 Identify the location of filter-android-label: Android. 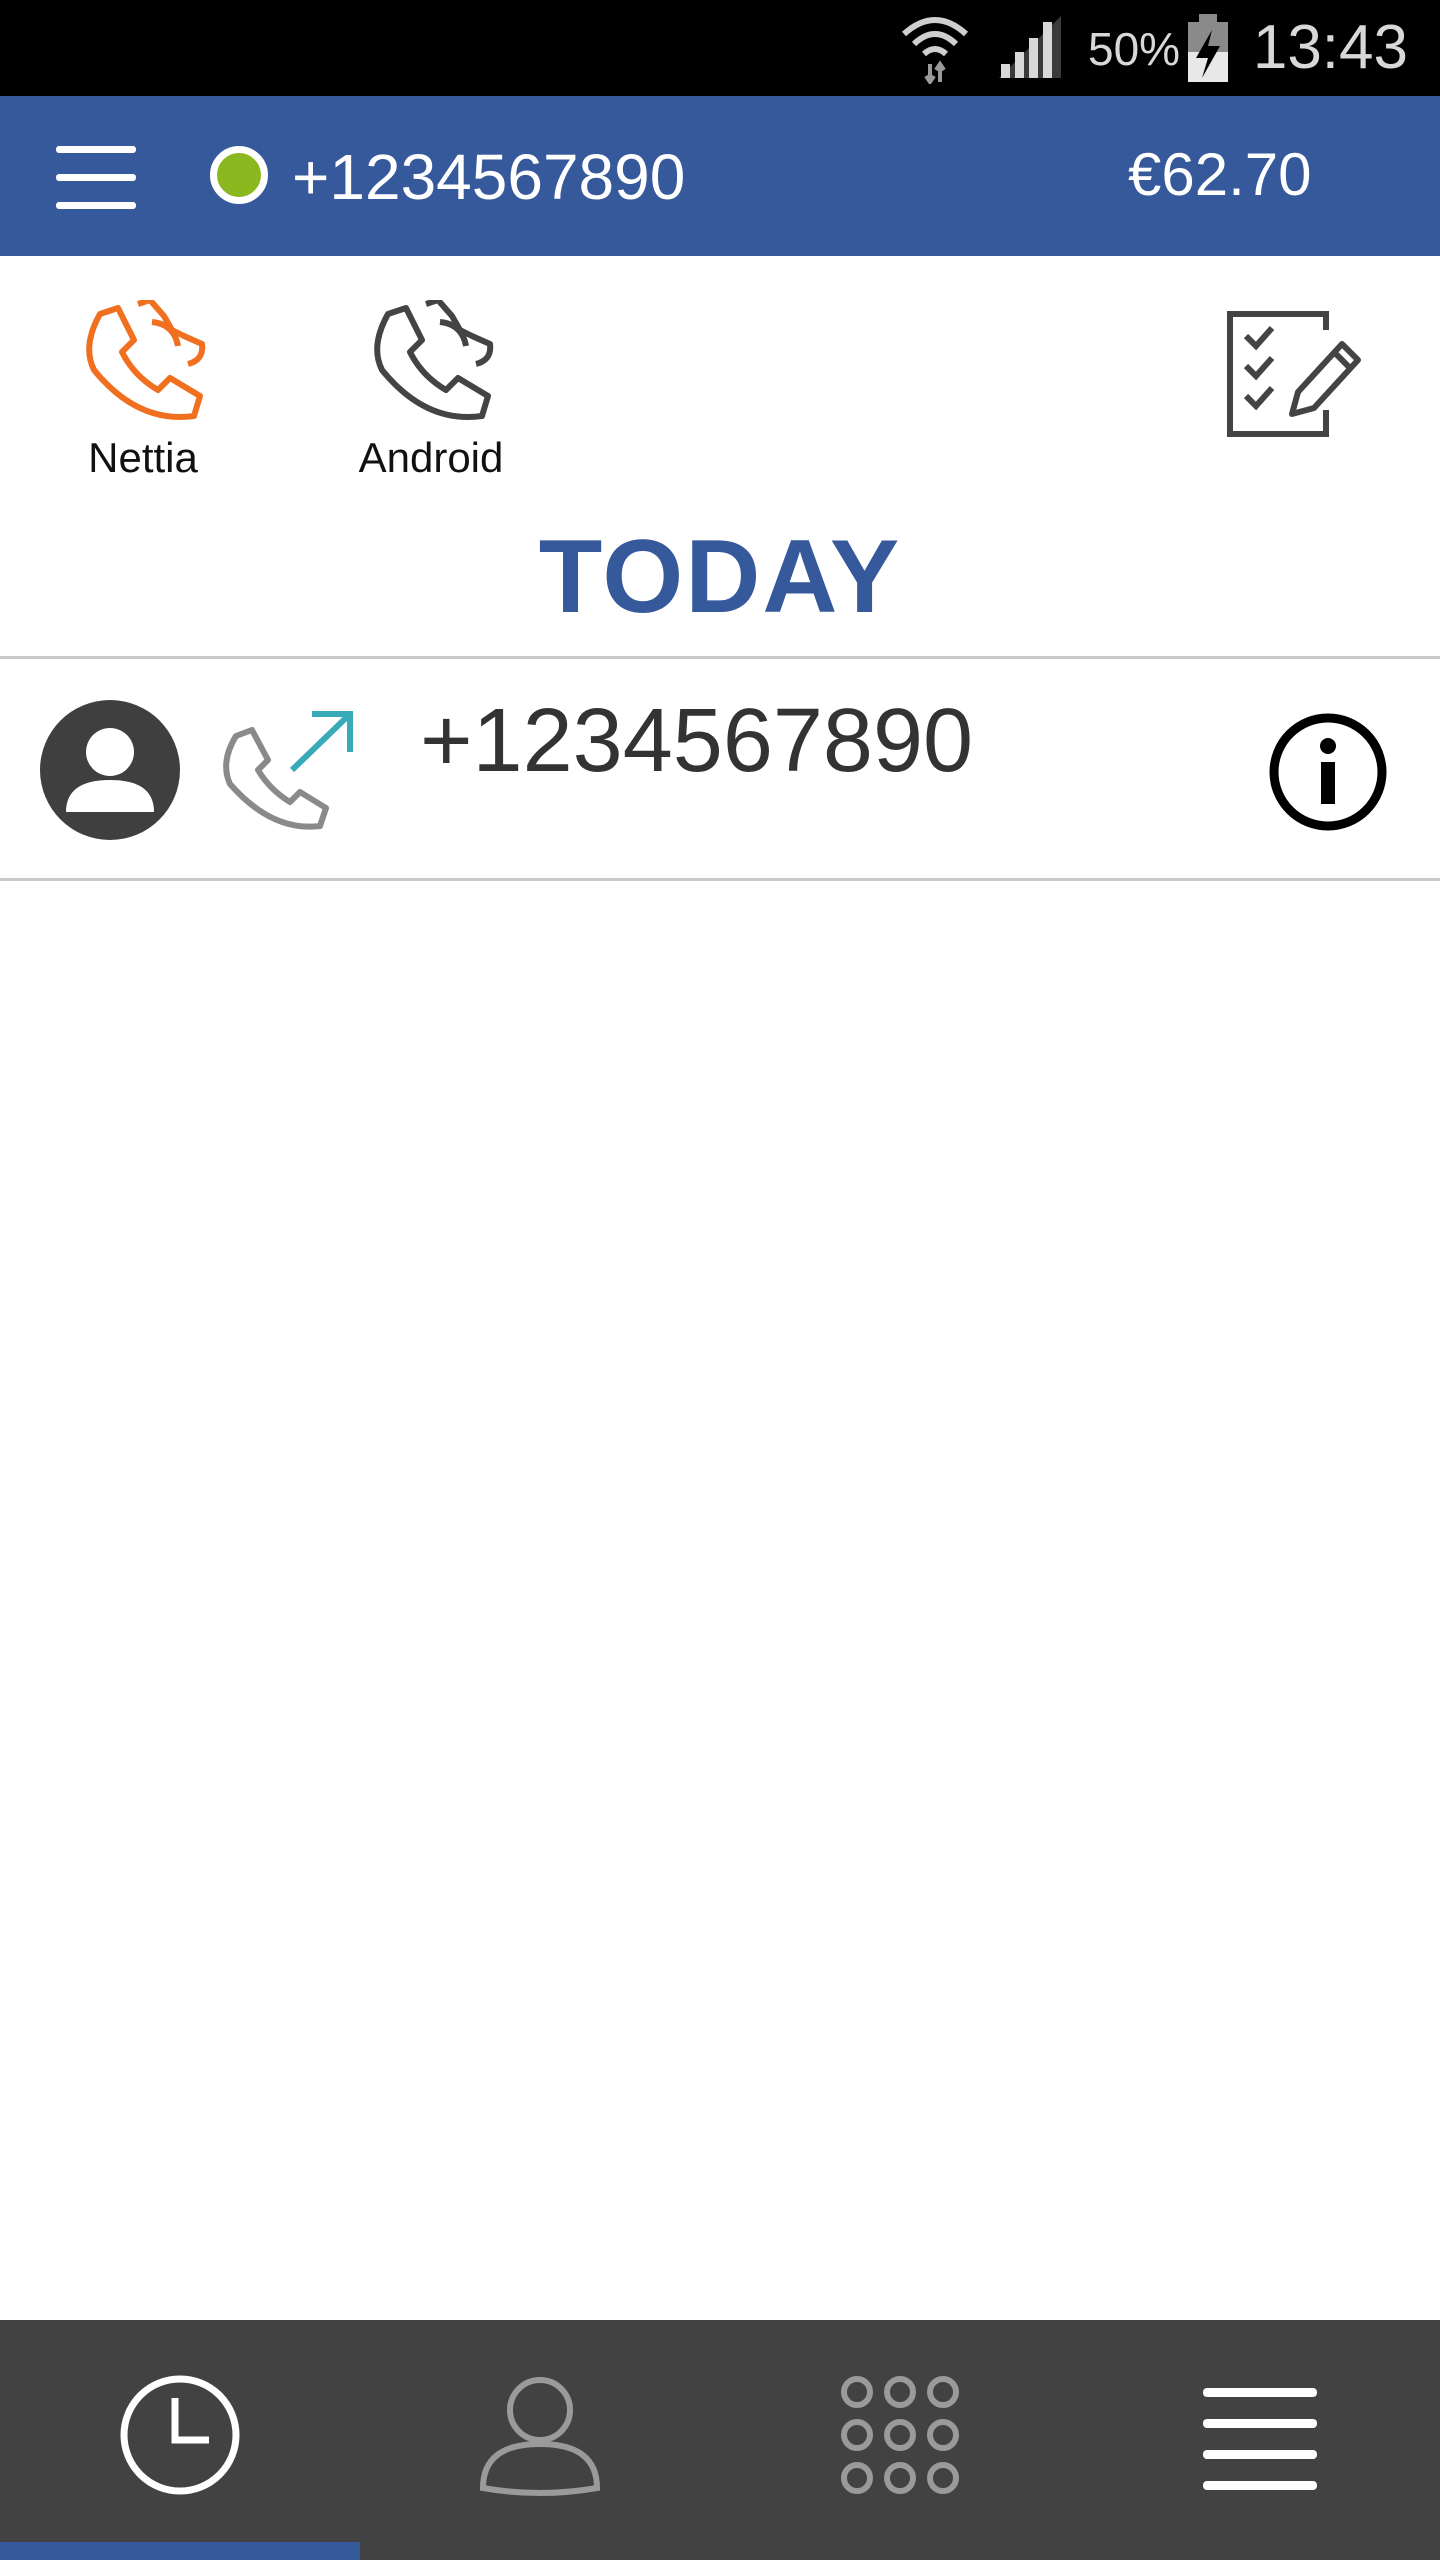
(431, 457).